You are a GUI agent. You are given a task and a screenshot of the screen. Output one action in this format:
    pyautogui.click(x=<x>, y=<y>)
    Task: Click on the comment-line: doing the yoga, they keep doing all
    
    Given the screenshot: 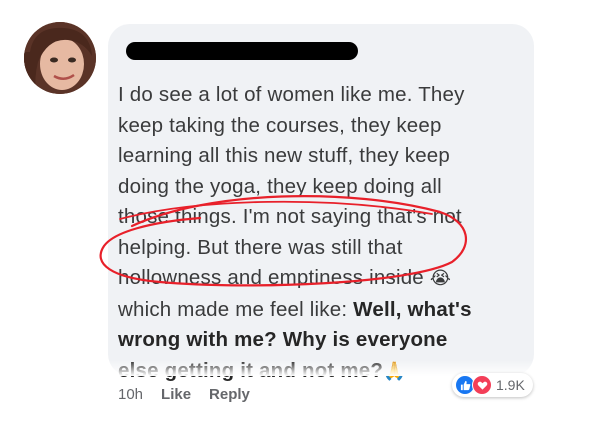 What is the action you would take?
    pyautogui.click(x=280, y=186)
    